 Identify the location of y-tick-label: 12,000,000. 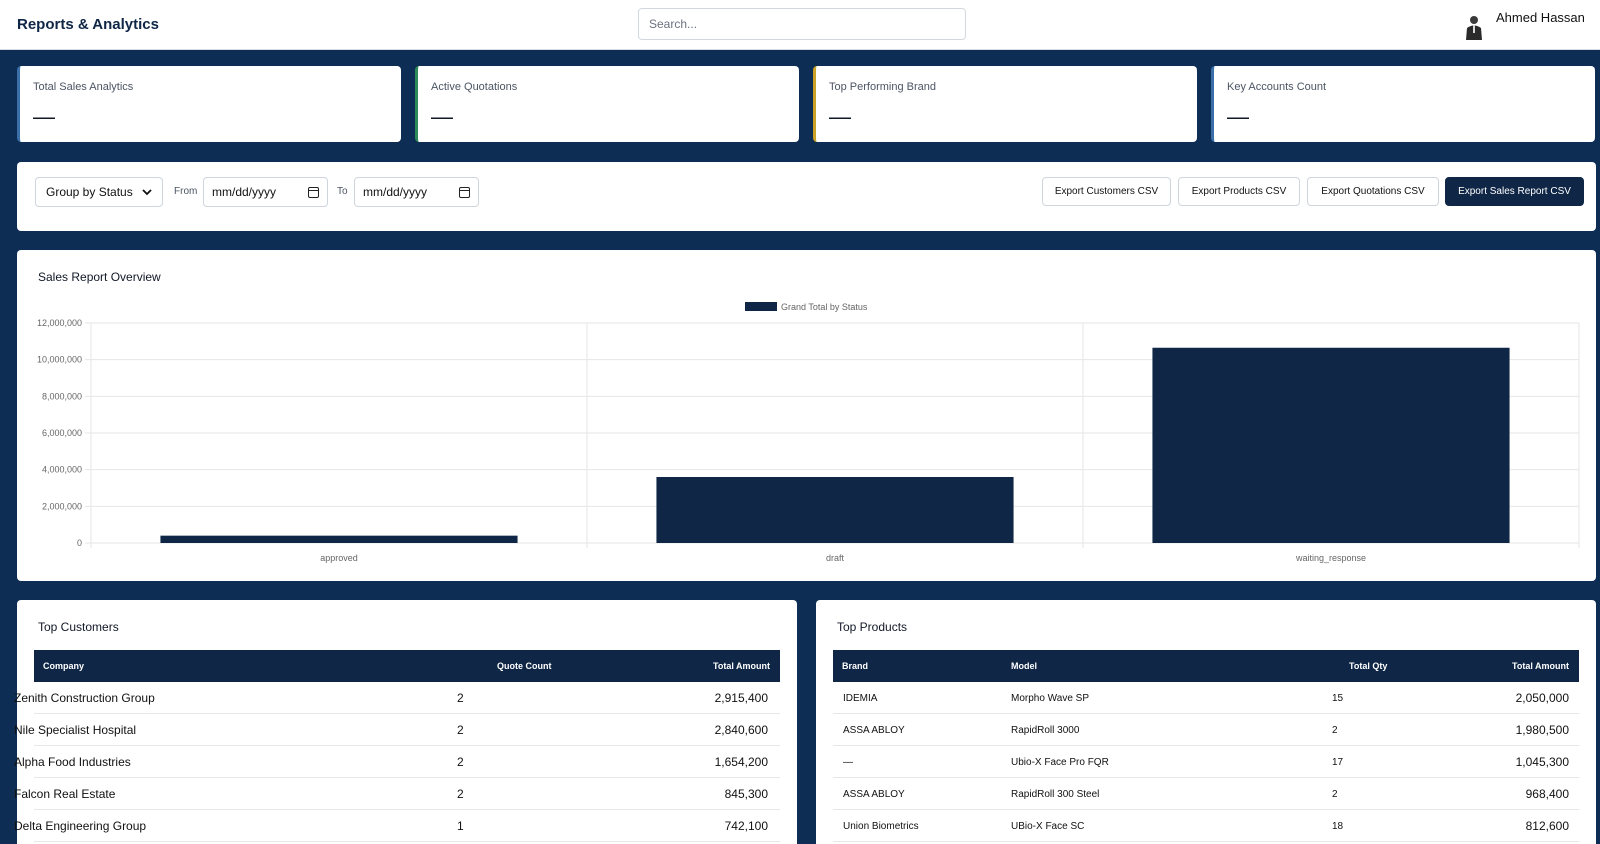
(59, 323).